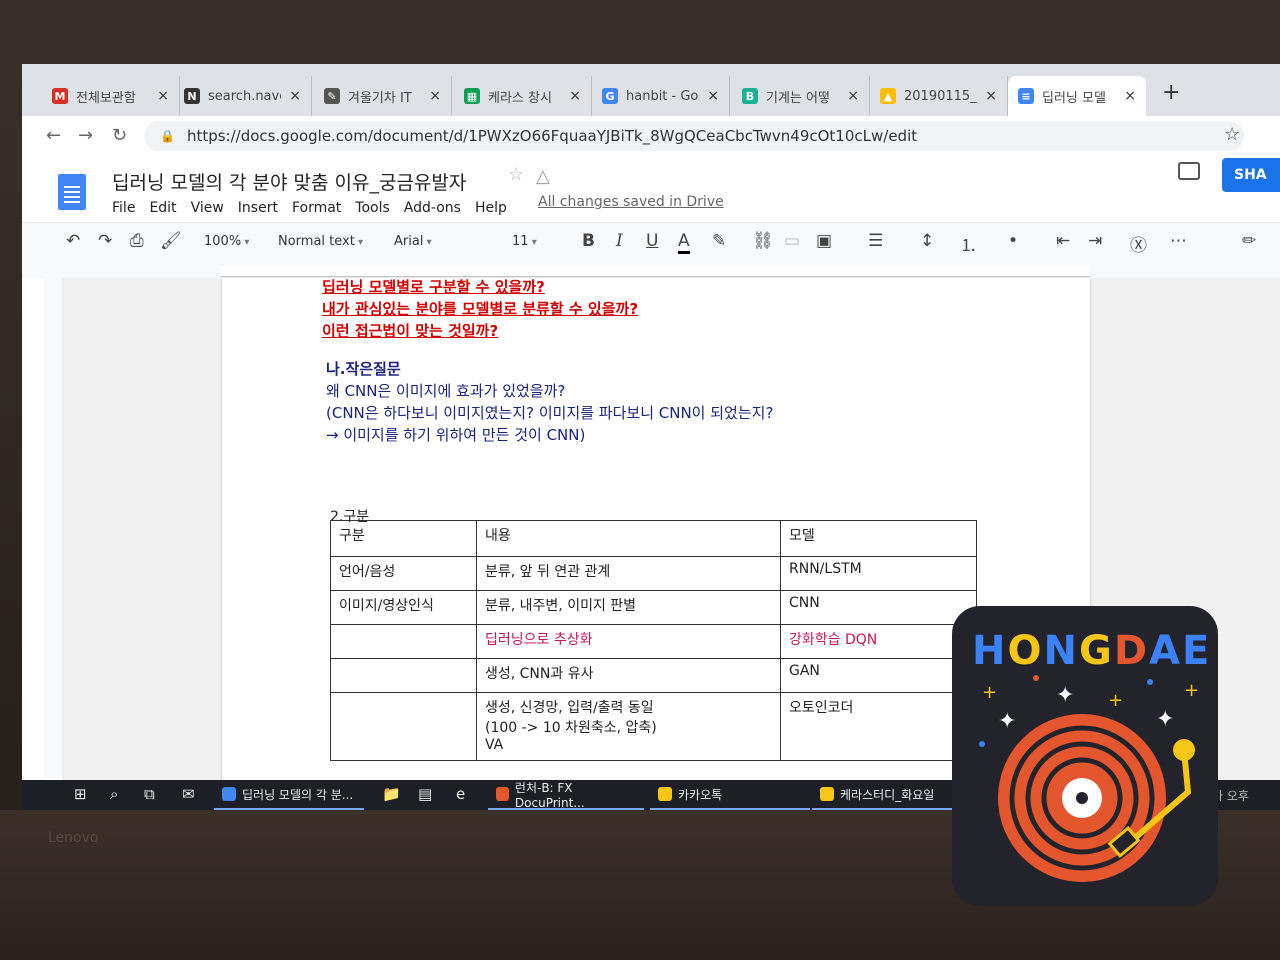 Image resolution: width=1280 pixels, height=960 pixels. What do you see at coordinates (1251, 175) in the screenshot?
I see `share-button: SHA` at bounding box center [1251, 175].